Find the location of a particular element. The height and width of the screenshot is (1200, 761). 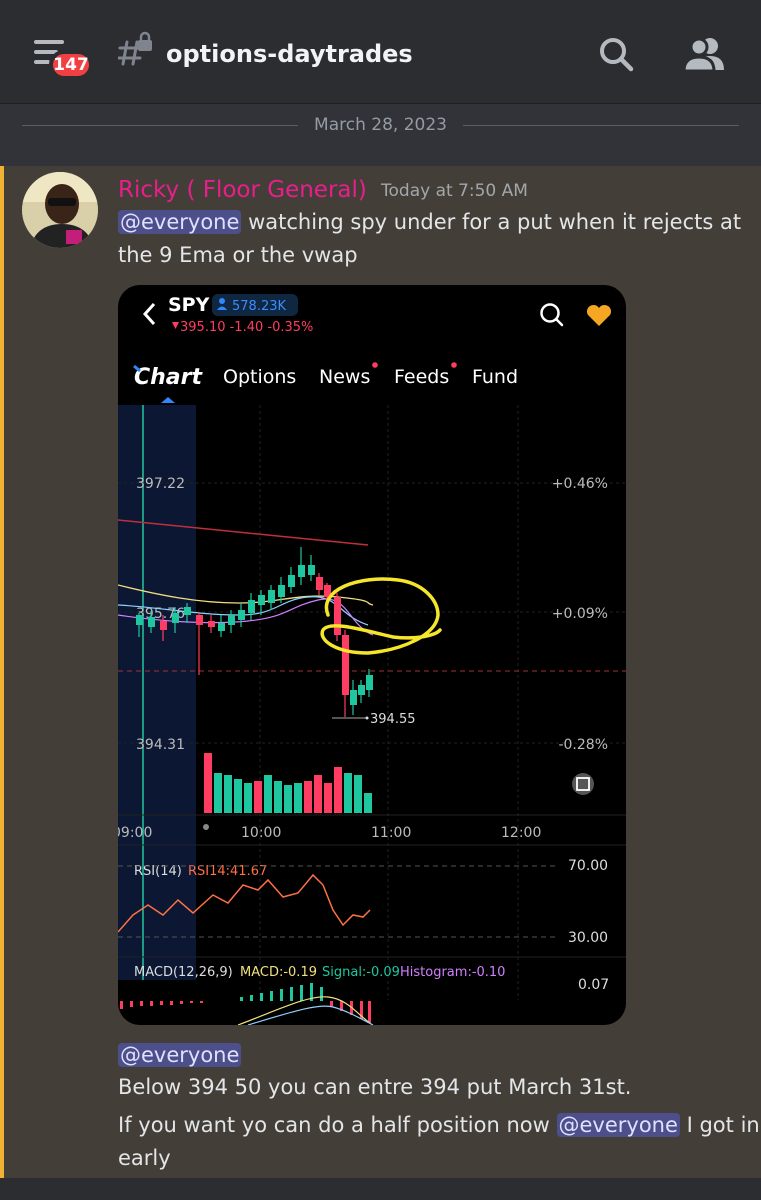

news-dot is located at coordinates (375, 365).